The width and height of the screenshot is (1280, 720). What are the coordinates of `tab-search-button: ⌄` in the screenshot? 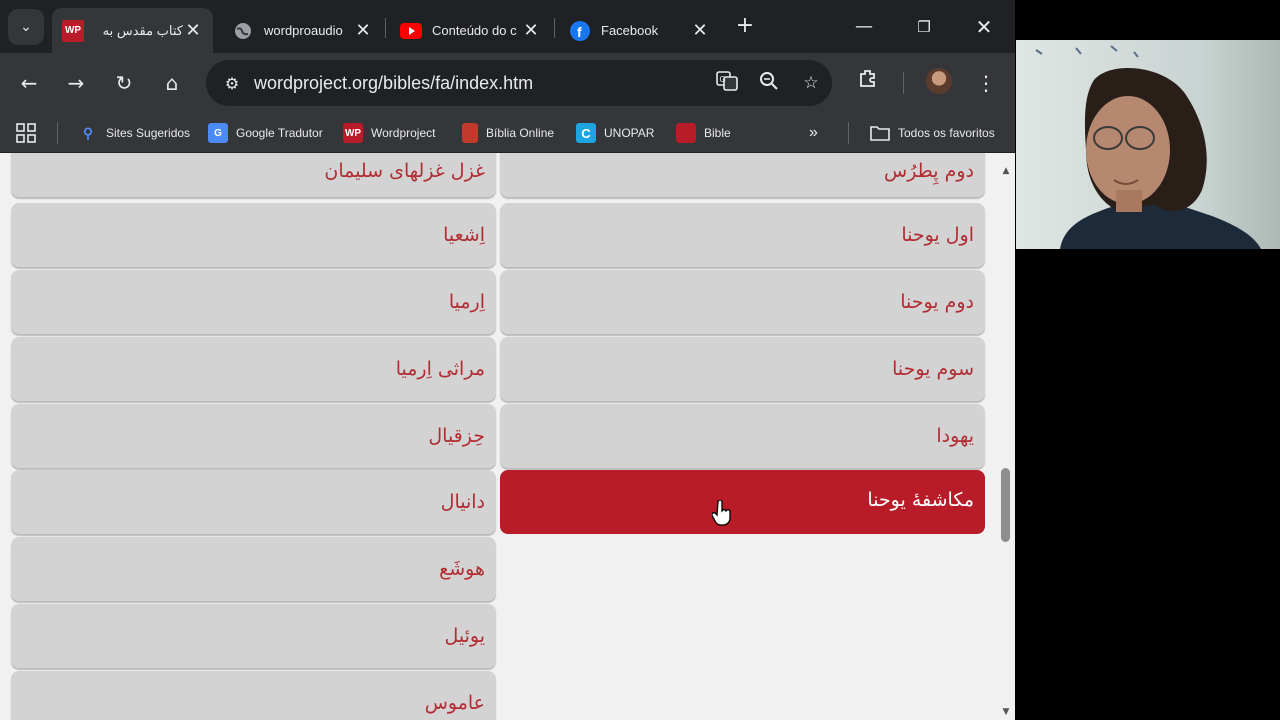 It's located at (26, 27).